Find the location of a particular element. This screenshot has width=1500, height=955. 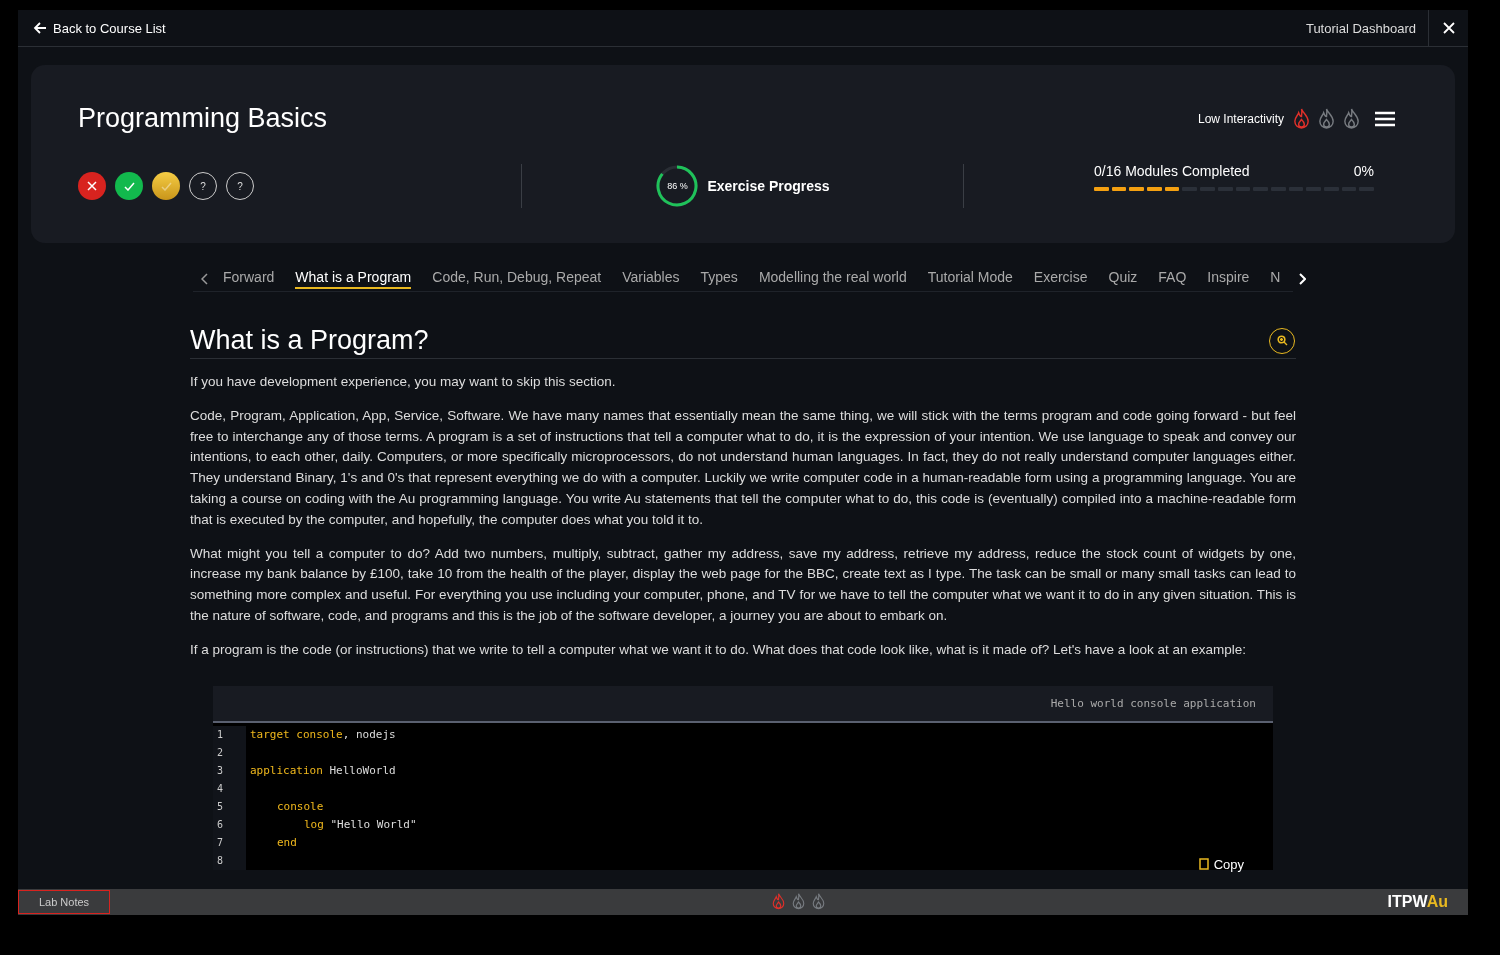

section-heading: What is a Program? is located at coordinates (309, 340).